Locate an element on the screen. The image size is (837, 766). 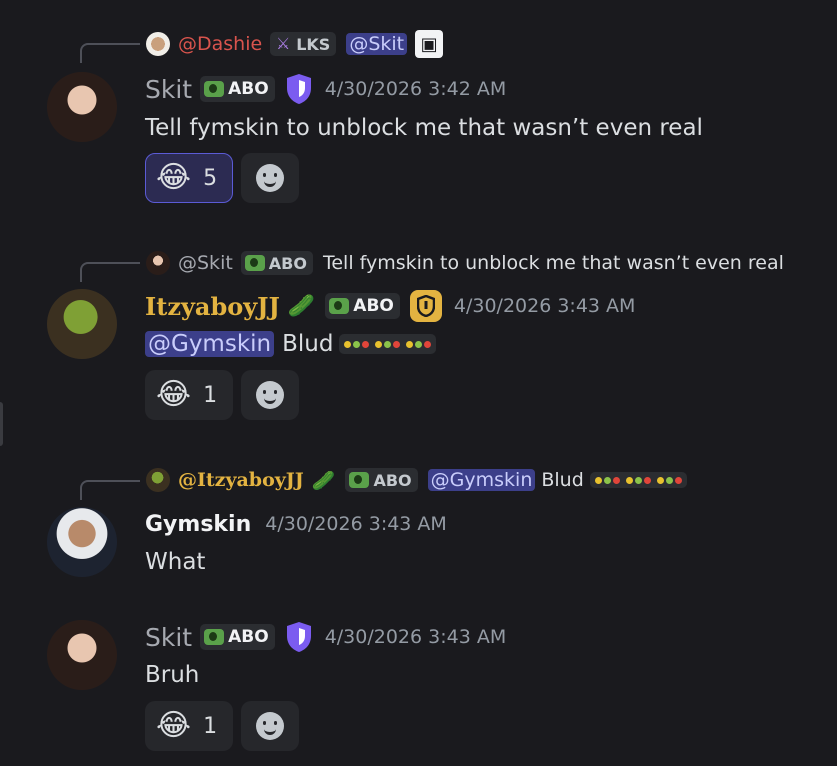
message-header: Skit ABO 4/30/2026 3:43 AM is located at coordinates (325, 637).